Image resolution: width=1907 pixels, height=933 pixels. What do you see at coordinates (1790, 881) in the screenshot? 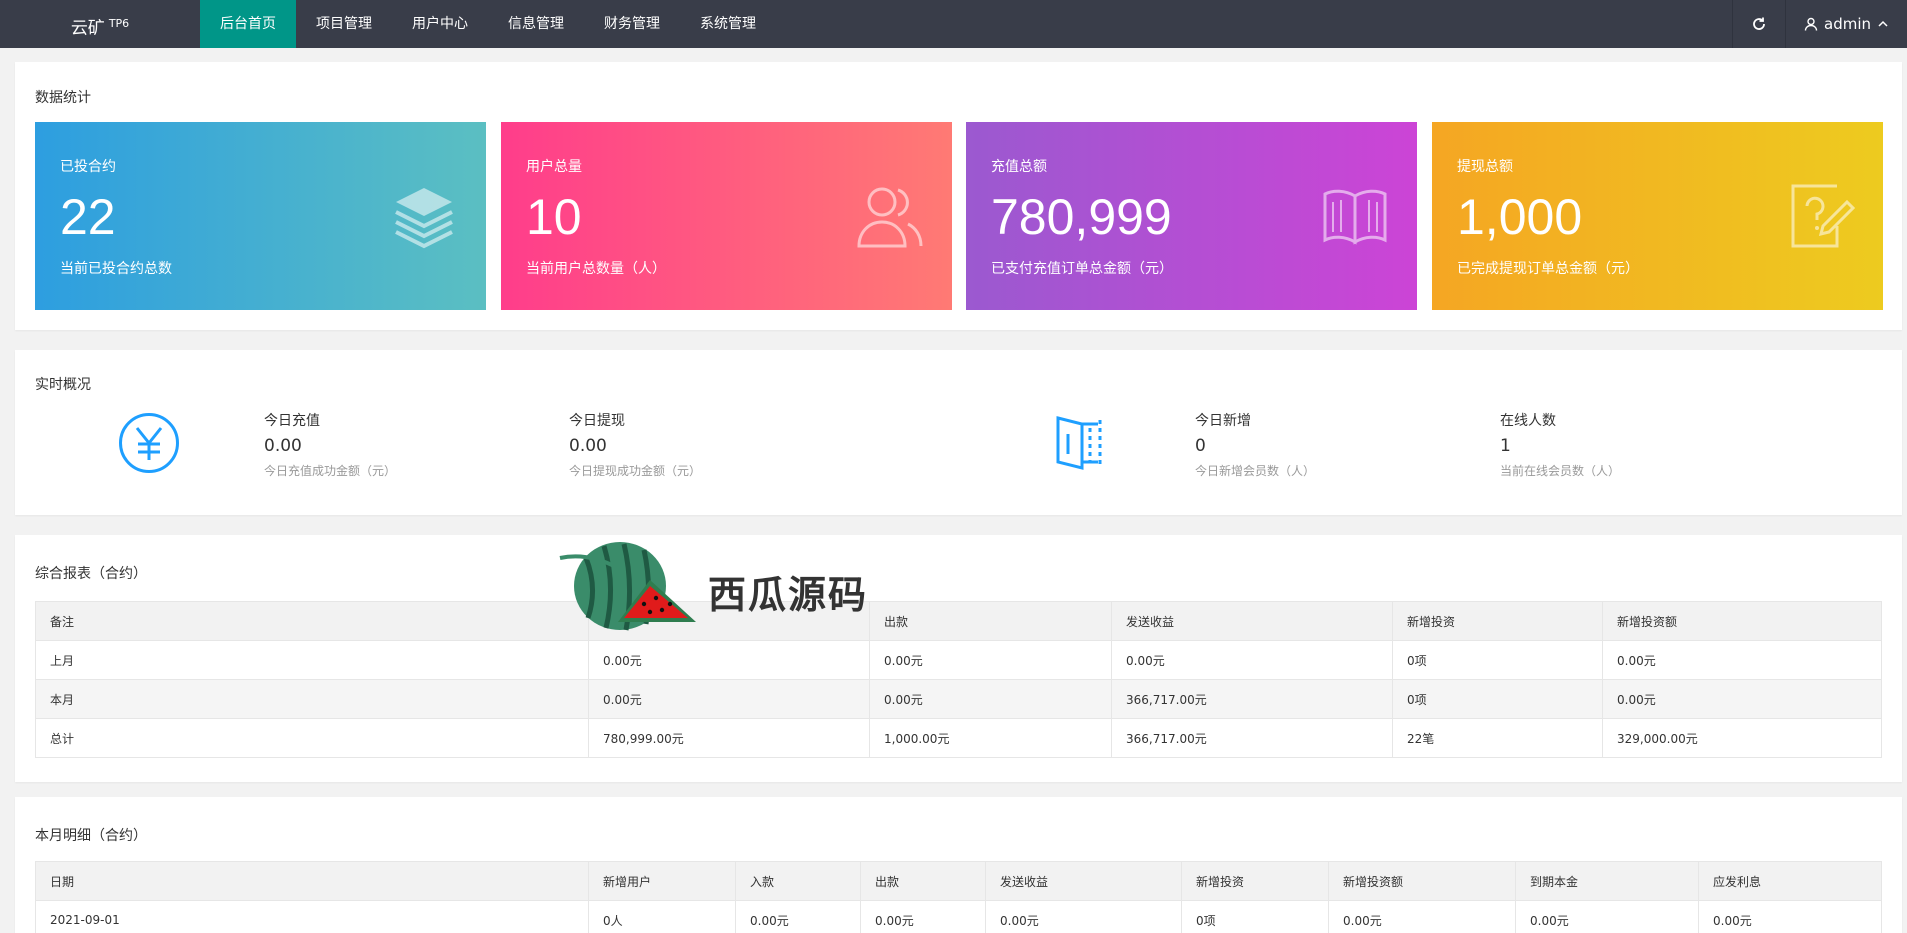
I see `table-header: 应发利息` at bounding box center [1790, 881].